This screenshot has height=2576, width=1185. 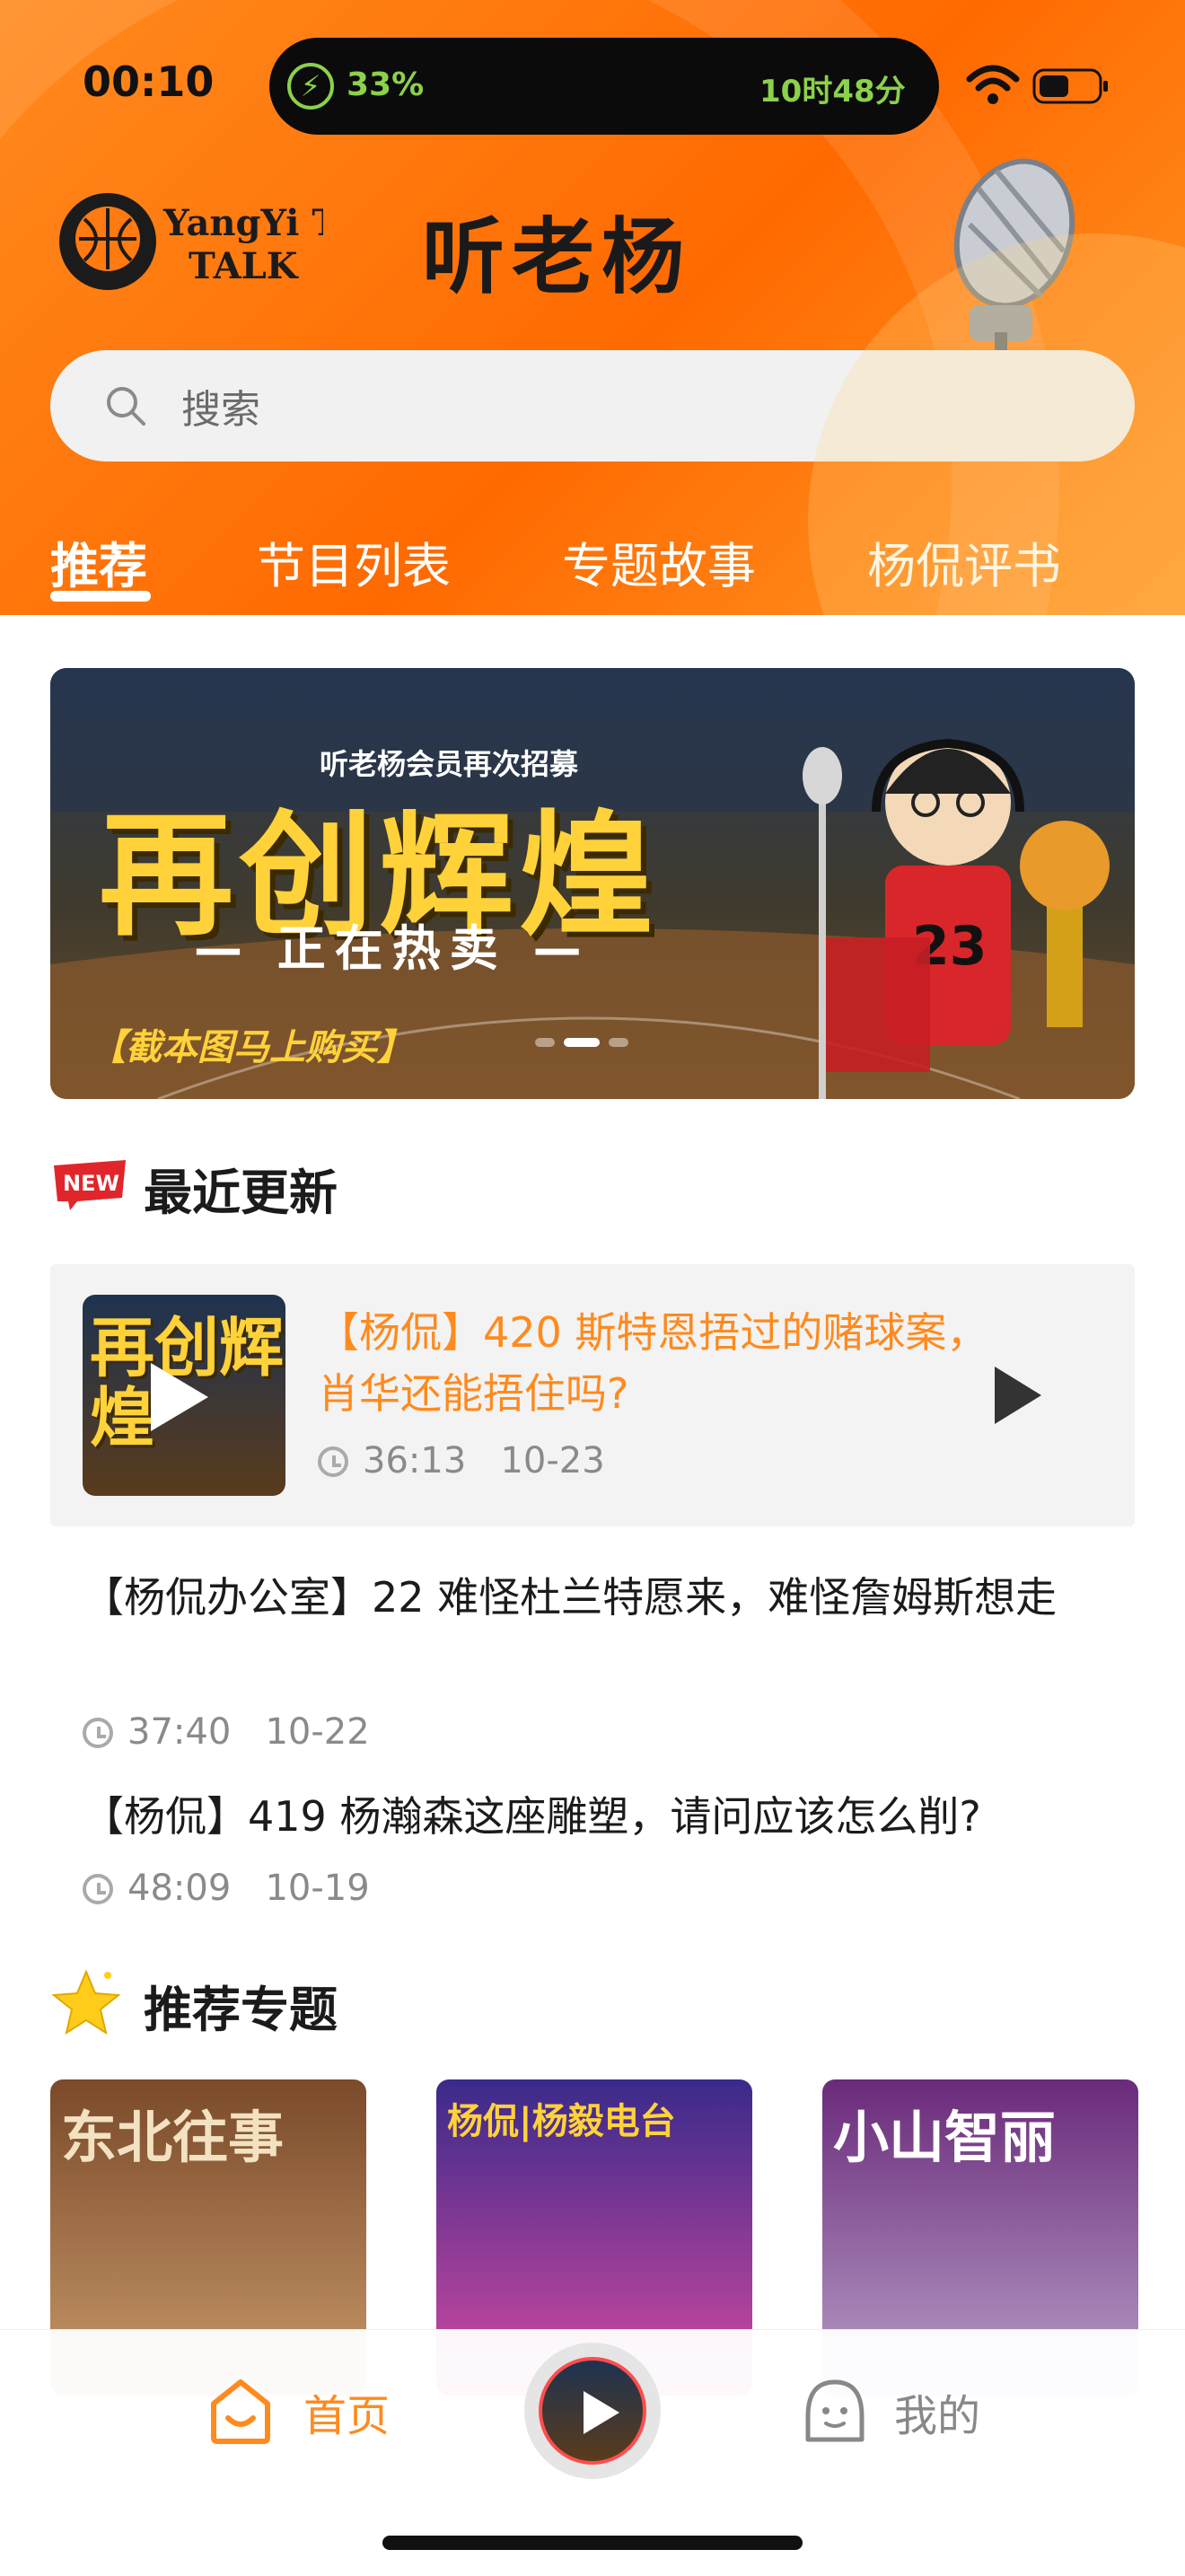 What do you see at coordinates (241, 1193) in the screenshot?
I see `recent-updates-title: 最近更新` at bounding box center [241, 1193].